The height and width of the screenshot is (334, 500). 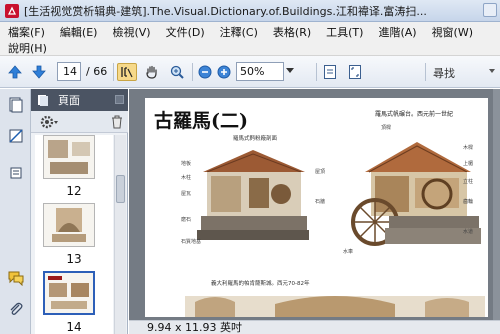 I want to click on minimize-button, so click(x=490, y=10).